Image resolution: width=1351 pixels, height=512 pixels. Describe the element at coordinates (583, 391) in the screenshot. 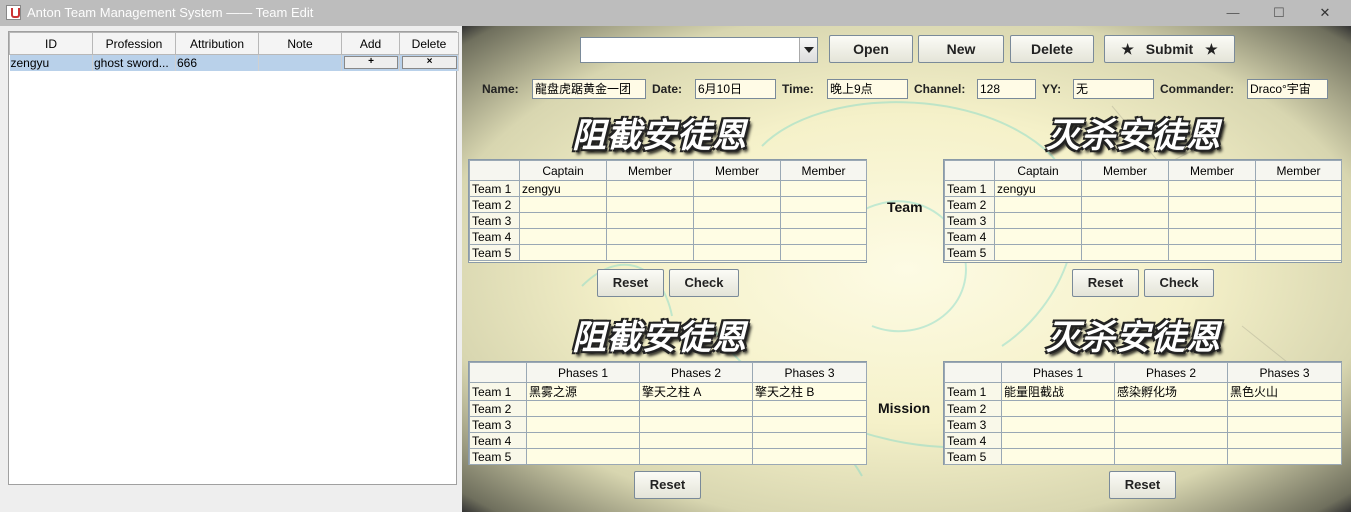

I see `table-cell: 黑雾之源` at that location.